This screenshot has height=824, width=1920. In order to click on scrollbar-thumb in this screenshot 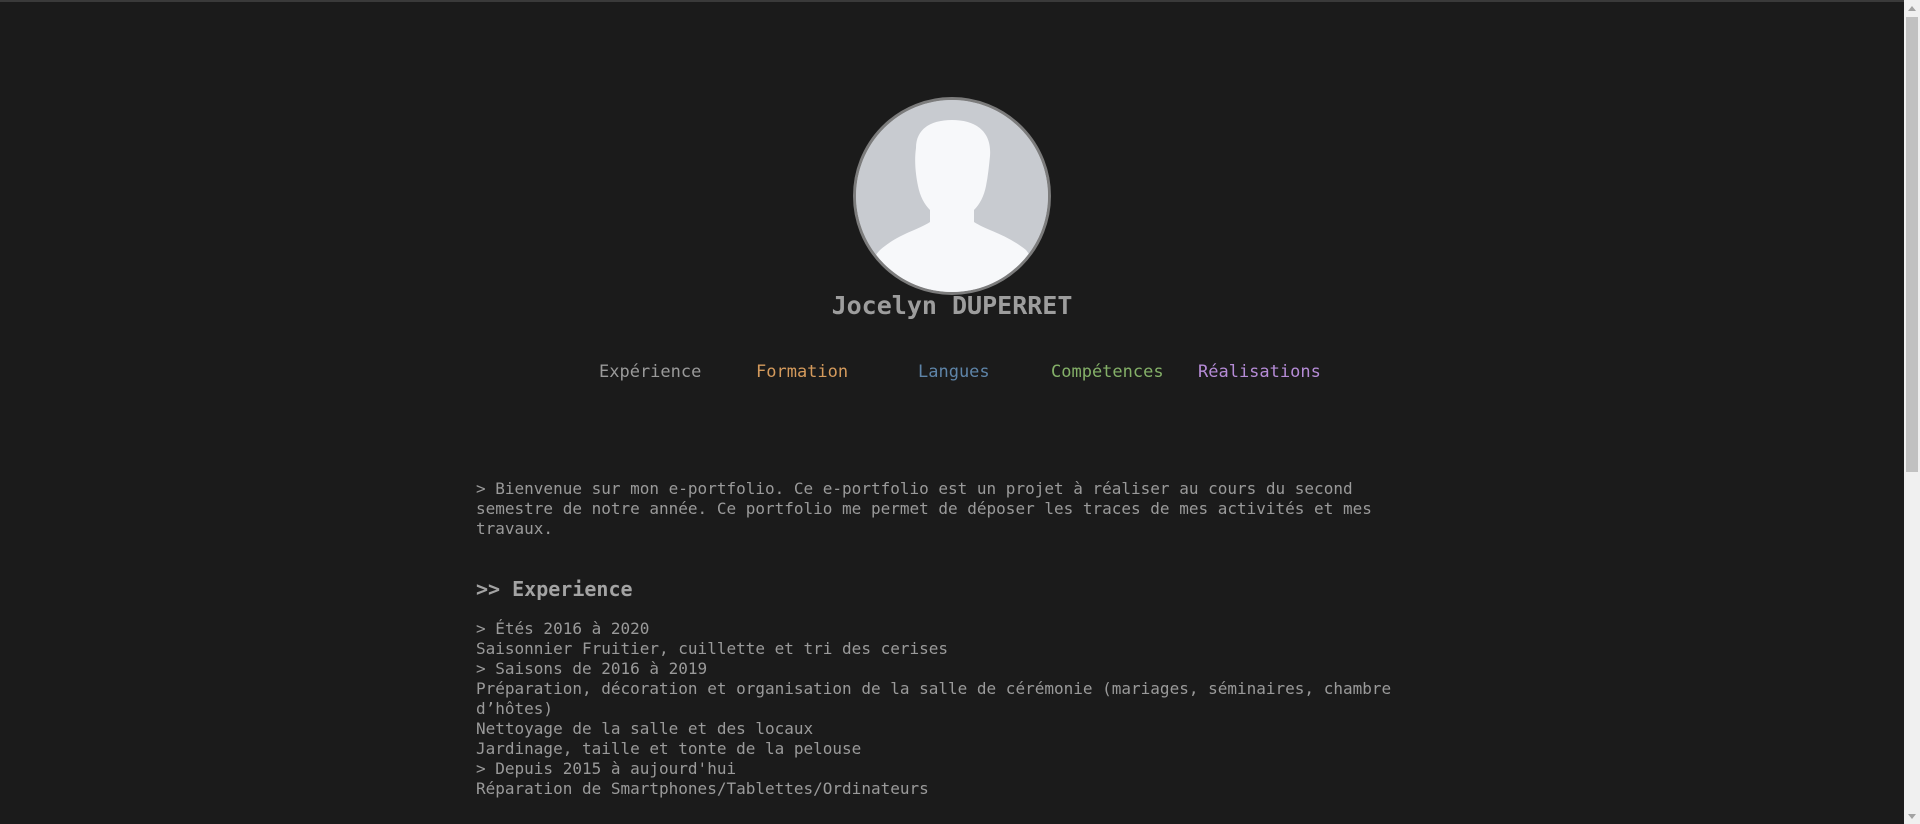, I will do `click(1912, 244)`.